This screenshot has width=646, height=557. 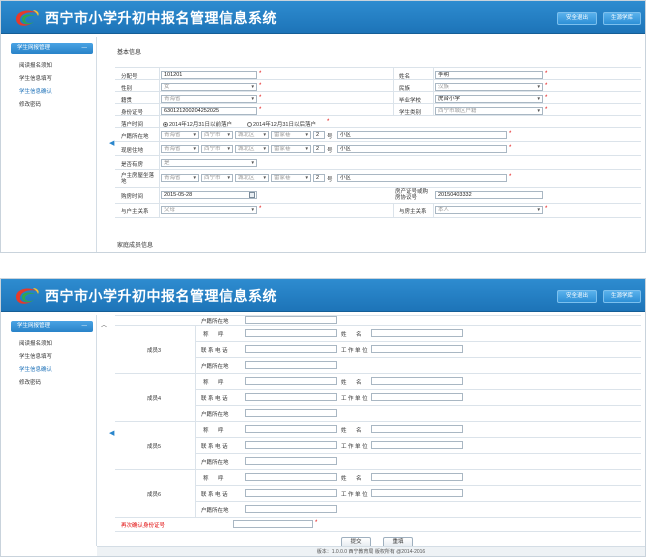 I want to click on has-house-select: 是, so click(x=209, y=163).